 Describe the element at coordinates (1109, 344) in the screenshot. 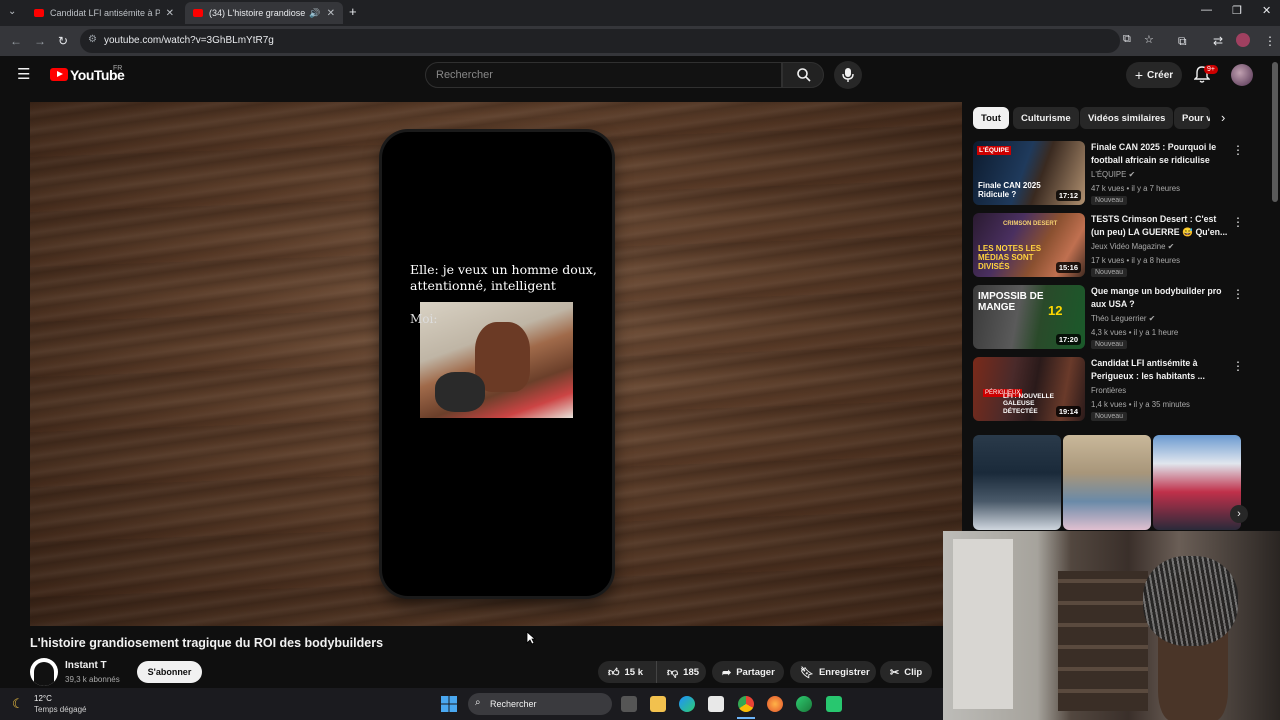

I see `new-badge: Nouveau` at that location.